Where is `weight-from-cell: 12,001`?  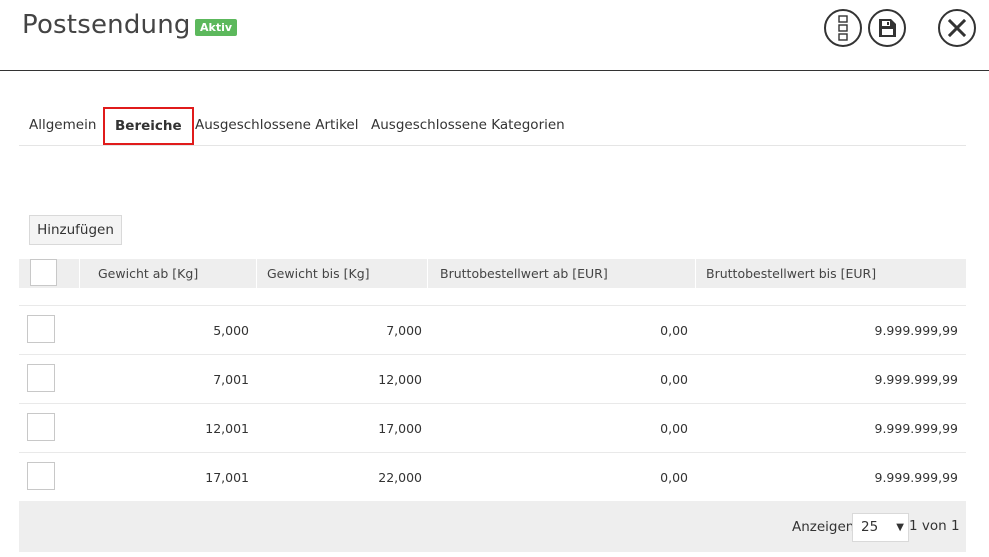 weight-from-cell: 12,001 is located at coordinates (227, 428).